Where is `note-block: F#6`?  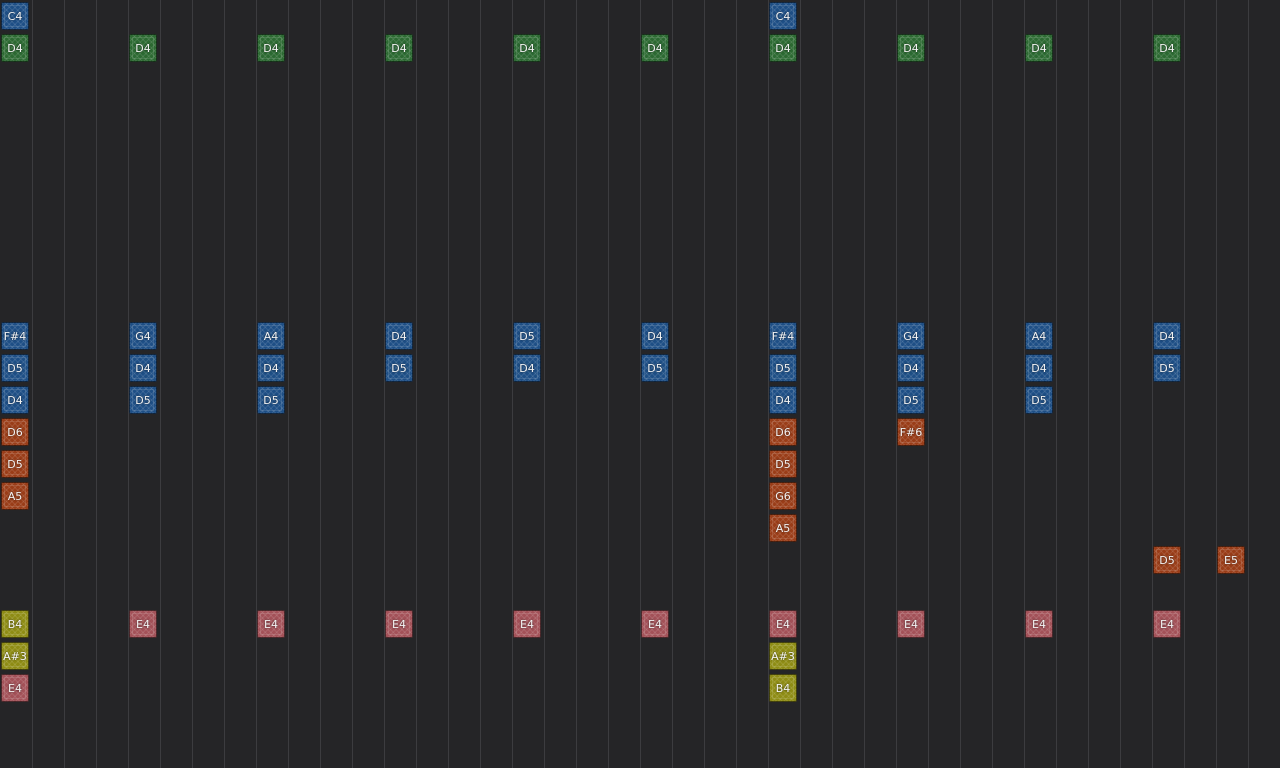
note-block: F#6 is located at coordinates (911, 432).